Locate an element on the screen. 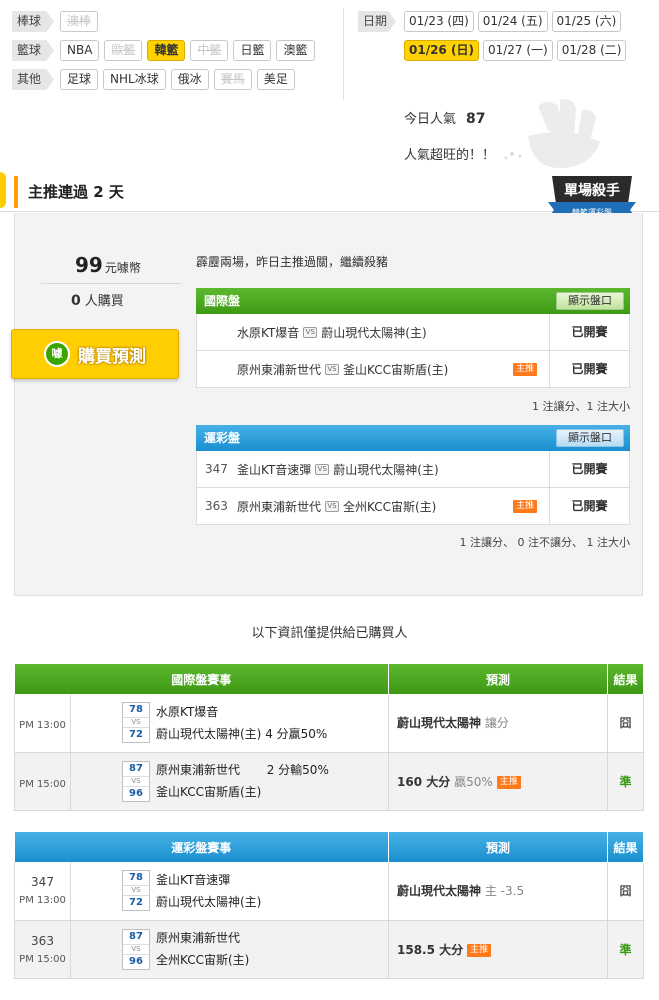 The width and height of the screenshot is (659, 1000). price-value: 99 is located at coordinates (89, 265).